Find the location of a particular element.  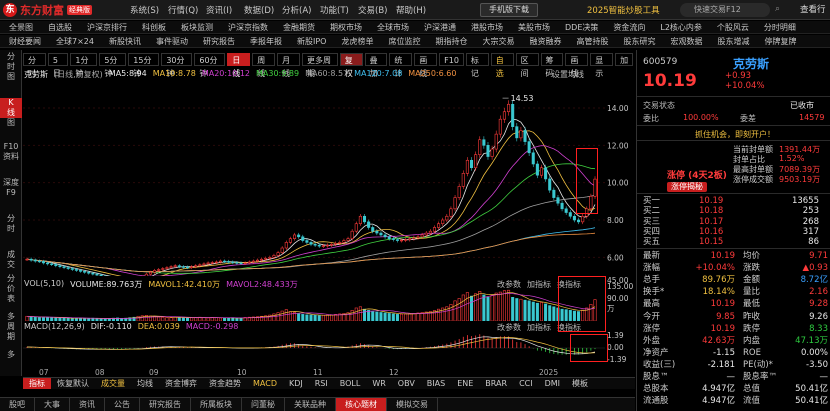

period-tab: 日线 is located at coordinates (239, 65).